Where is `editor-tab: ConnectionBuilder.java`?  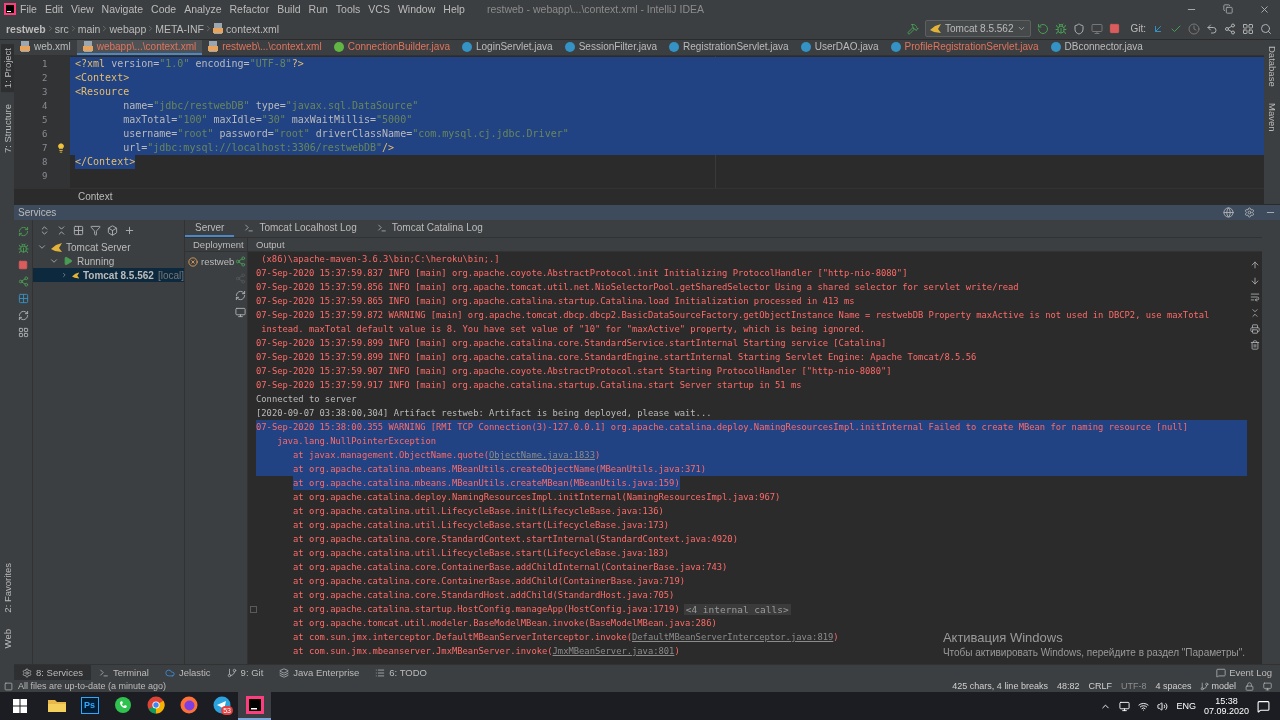 editor-tab: ConnectionBuilder.java is located at coordinates (391, 47).